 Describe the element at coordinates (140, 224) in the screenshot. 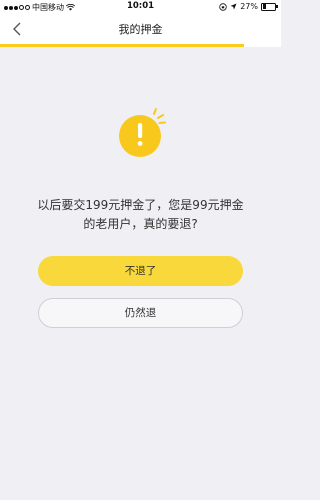

I see `message-line-2: 的老用户，真的要退?` at that location.